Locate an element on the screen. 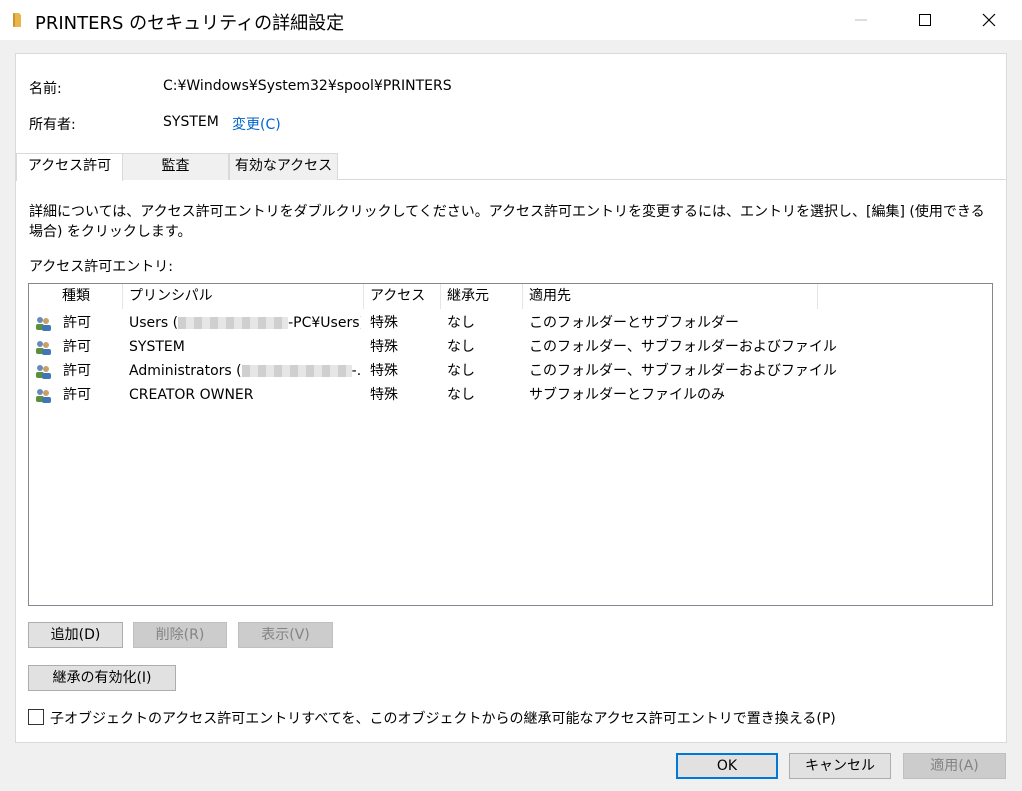 The height and width of the screenshot is (791, 1022). maximize-button is located at coordinates (925, 20).